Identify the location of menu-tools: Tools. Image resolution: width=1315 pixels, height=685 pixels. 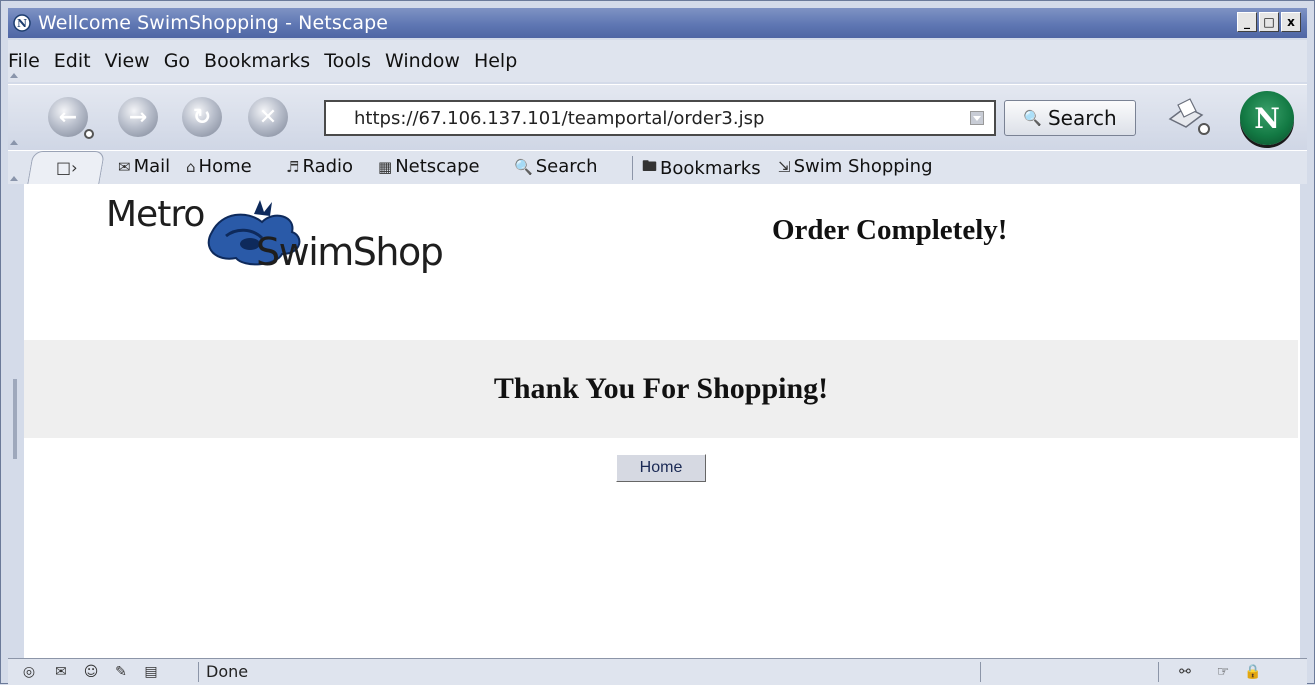
(347, 61).